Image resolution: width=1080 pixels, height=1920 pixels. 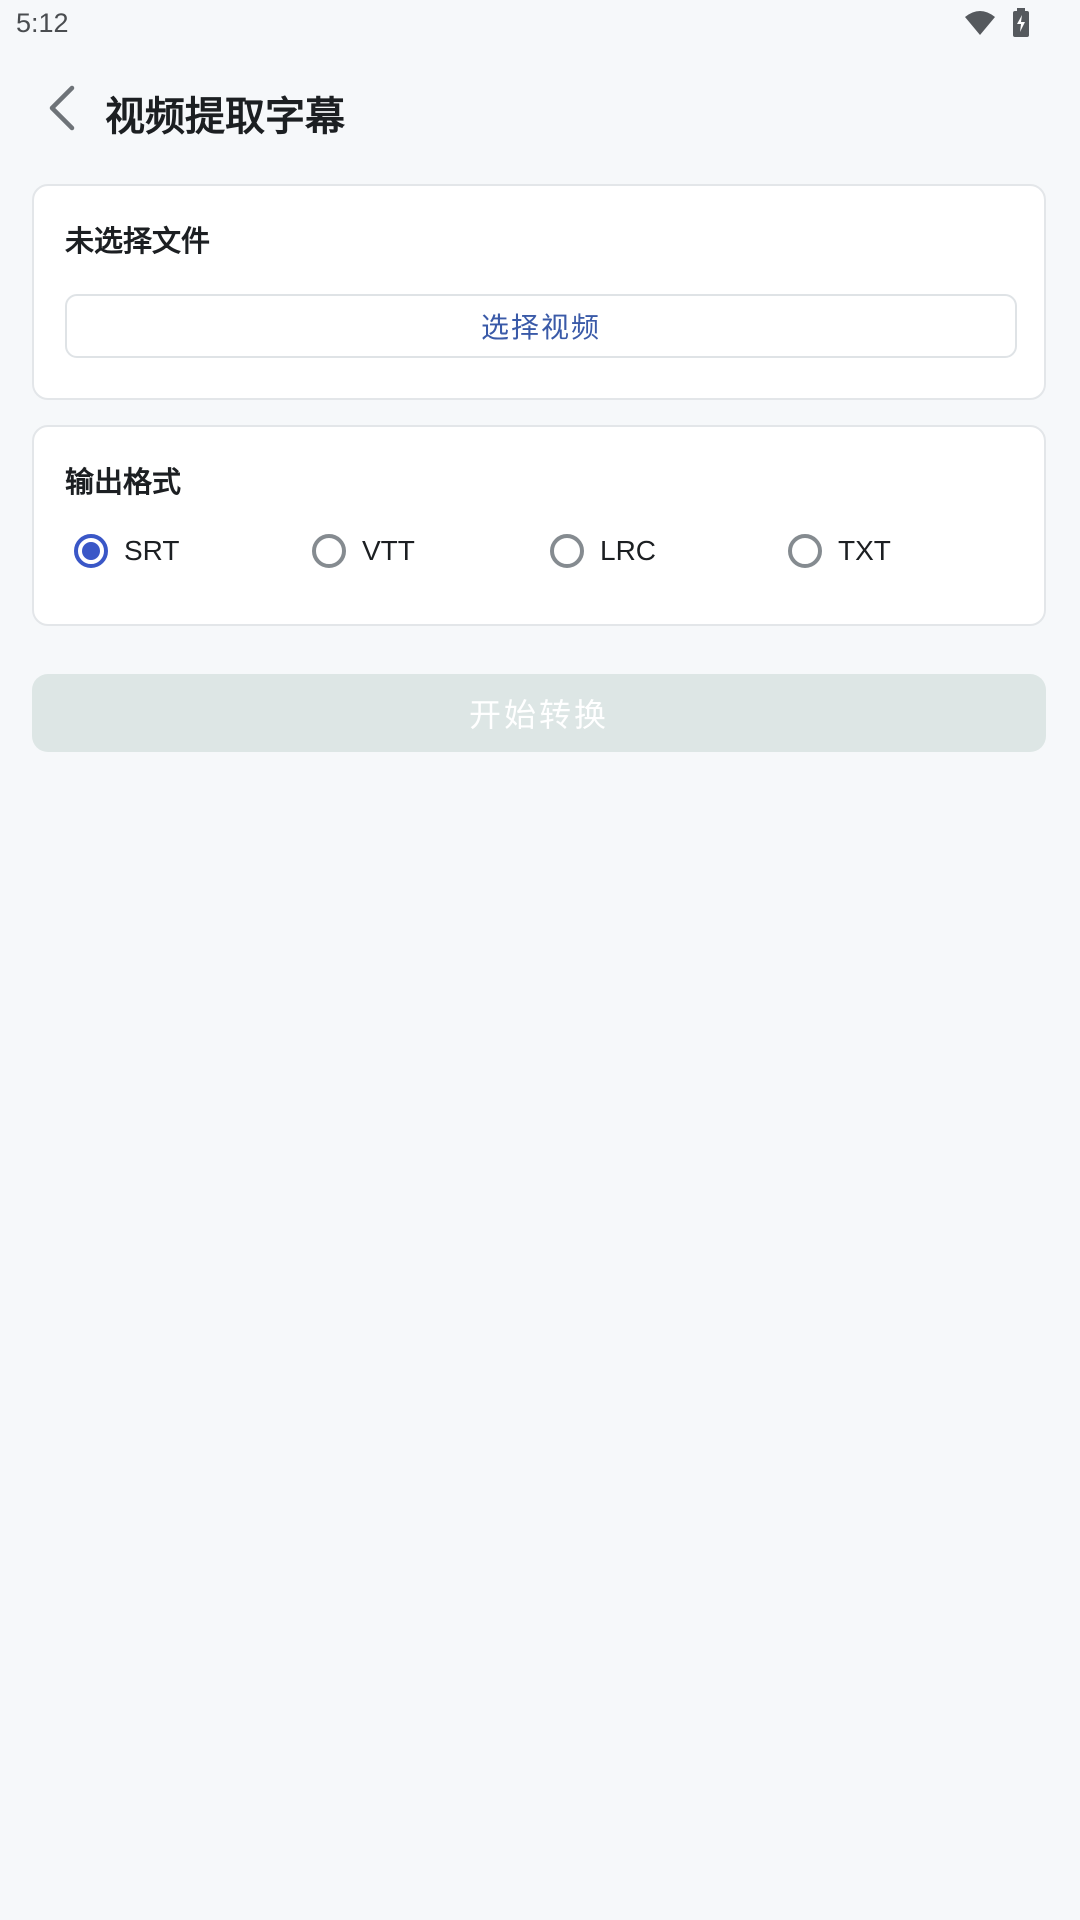 I want to click on radio-button-srt, so click(x=91, y=551).